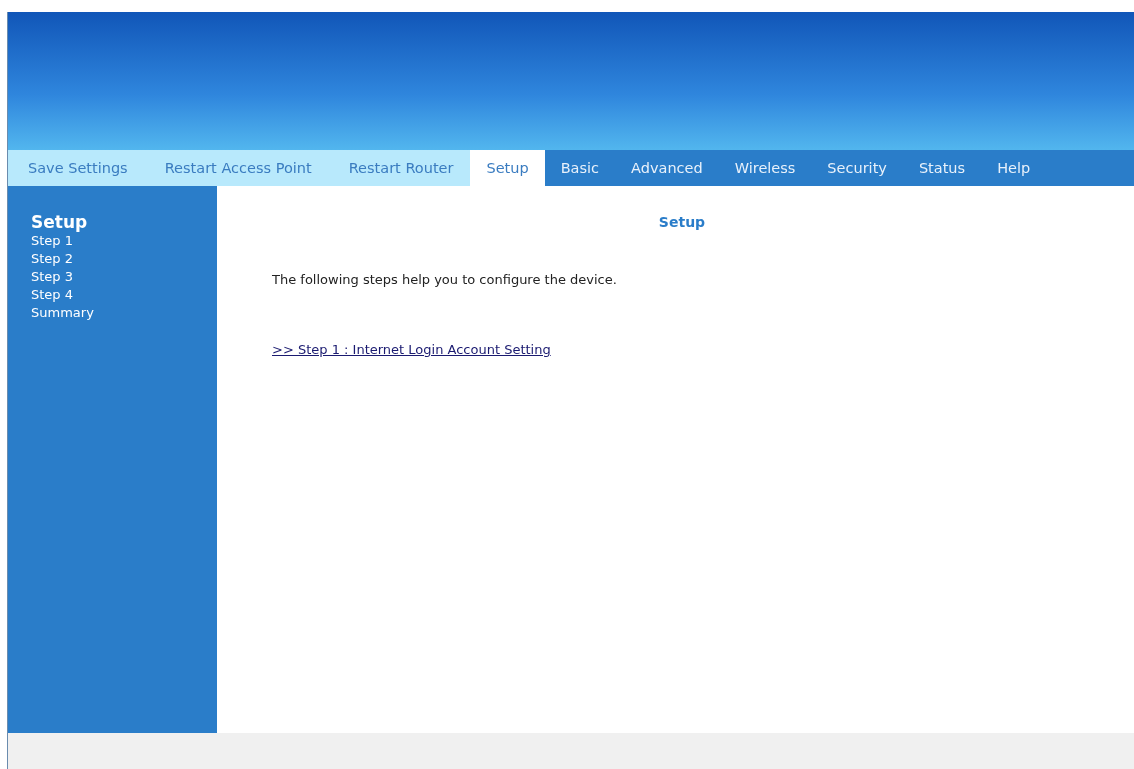  What do you see at coordinates (124, 259) in the screenshot?
I see `sidebar-link: Step 2` at bounding box center [124, 259].